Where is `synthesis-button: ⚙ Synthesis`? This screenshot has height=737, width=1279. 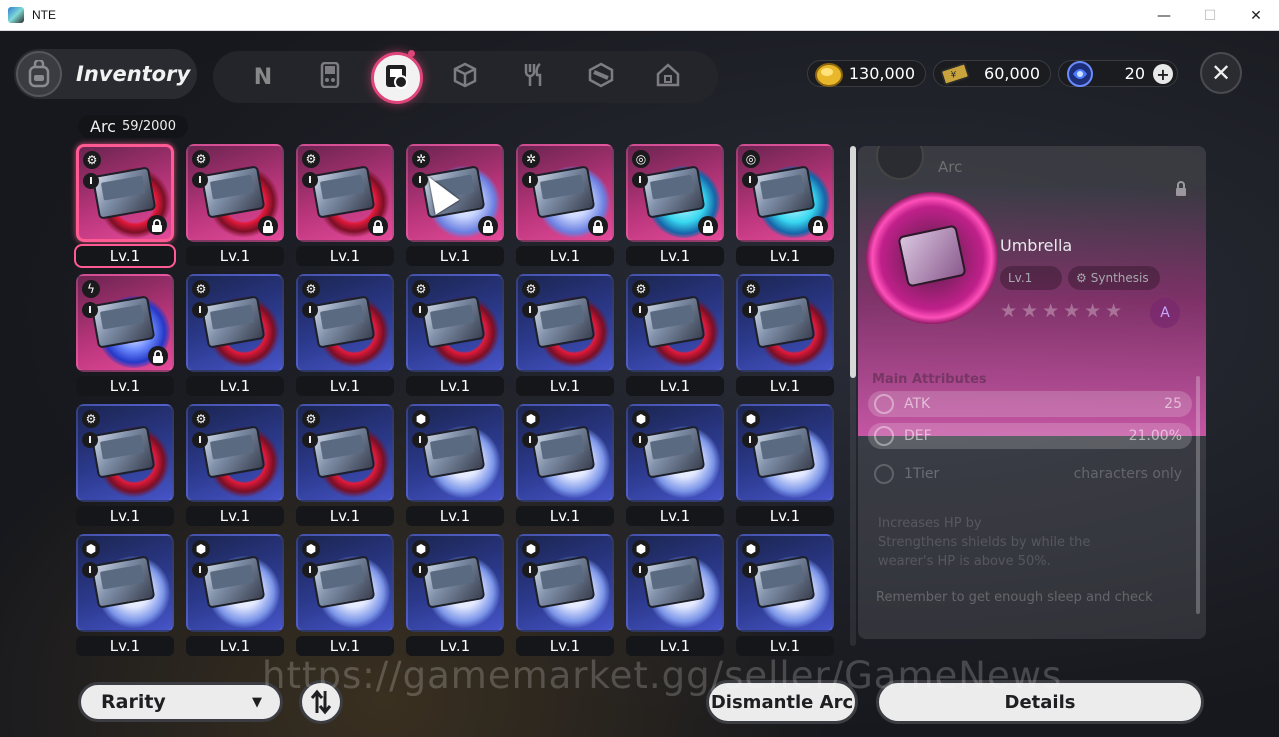 synthesis-button: ⚙ Synthesis is located at coordinates (1114, 278).